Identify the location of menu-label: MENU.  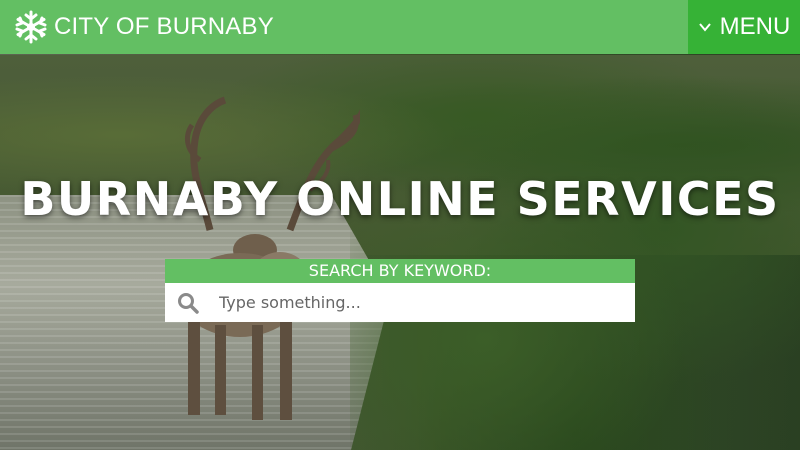
(755, 26).